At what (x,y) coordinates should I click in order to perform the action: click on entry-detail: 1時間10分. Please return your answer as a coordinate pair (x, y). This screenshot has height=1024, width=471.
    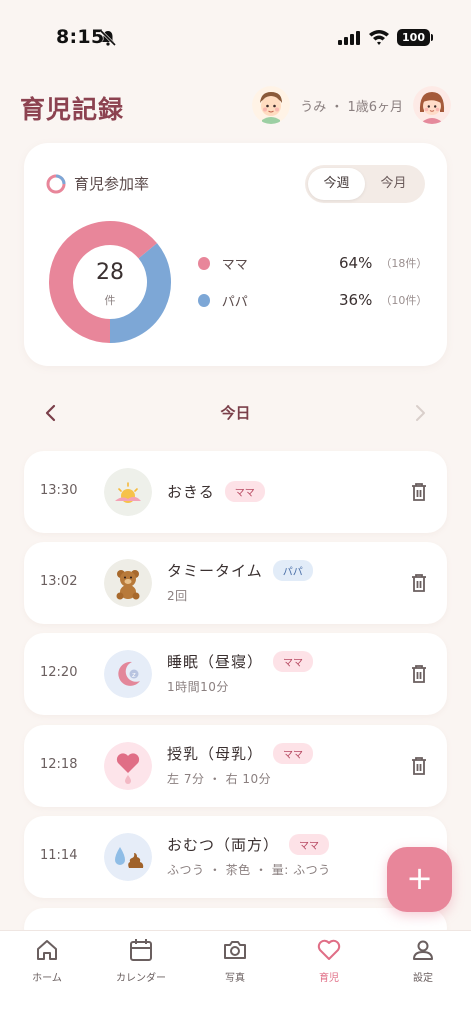
    Looking at the image, I should click on (198, 687).